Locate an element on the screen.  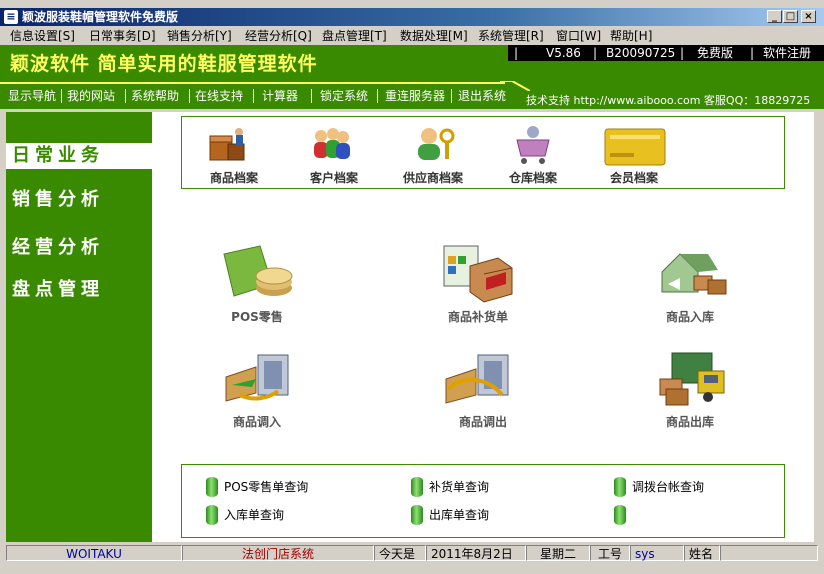
menu-inventory-check: 盘点管理[T] is located at coordinates (354, 36).